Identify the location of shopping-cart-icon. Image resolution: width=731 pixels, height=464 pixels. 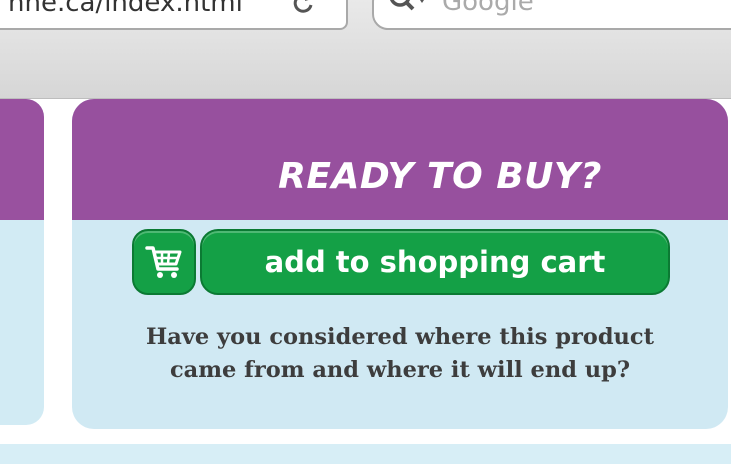
(163, 262).